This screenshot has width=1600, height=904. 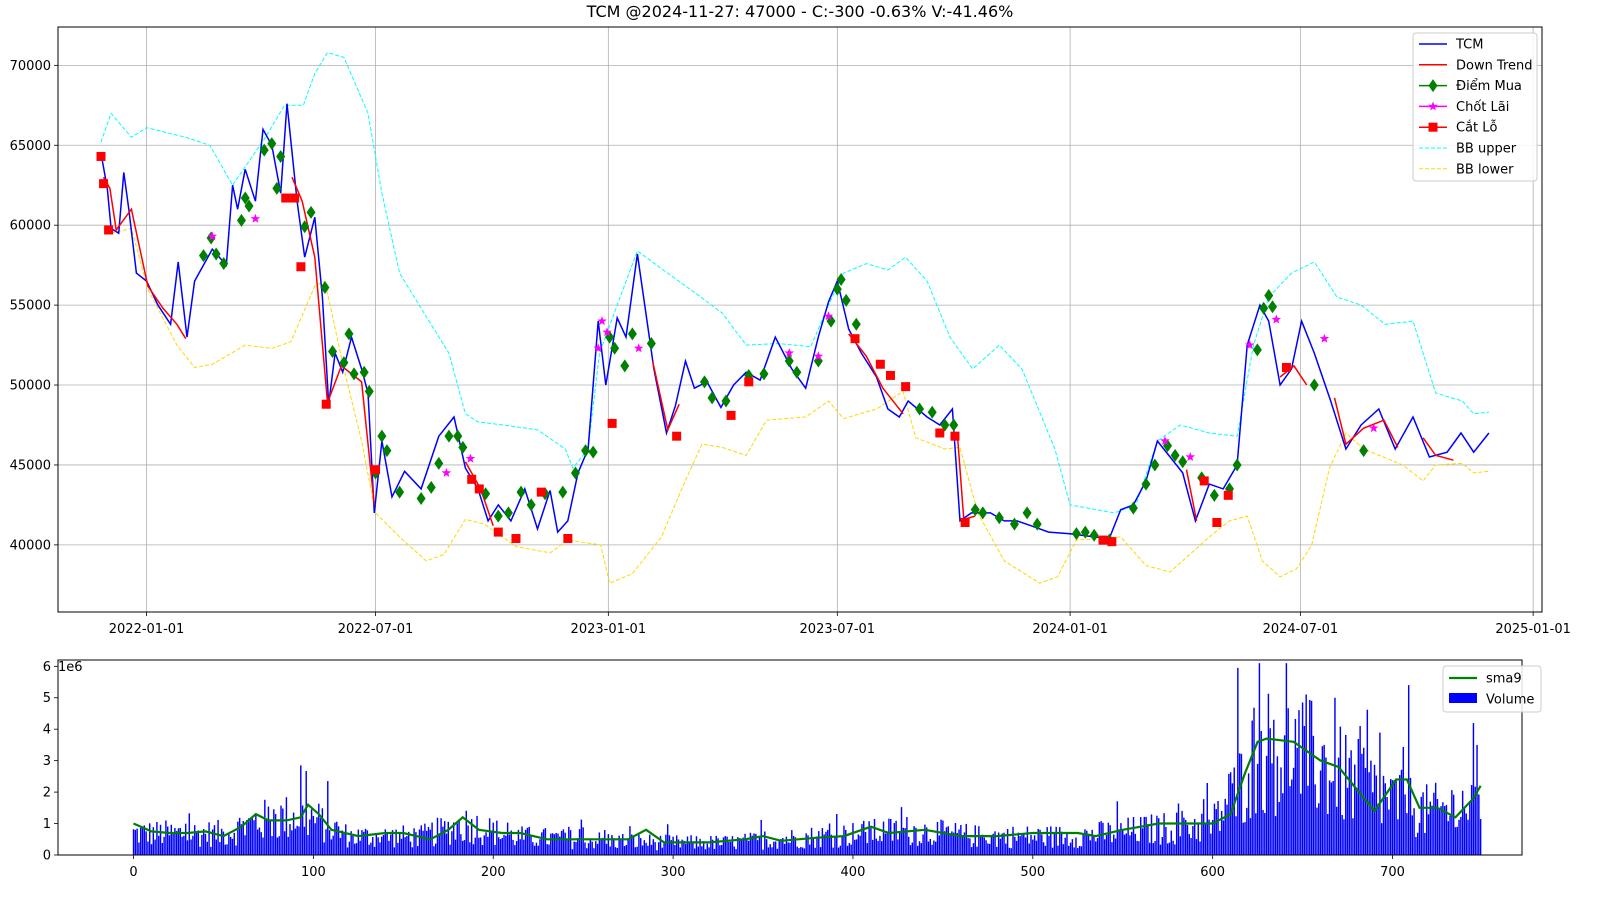 I want to click on price-x-tick-label: 2022-01-01, so click(x=147, y=629).